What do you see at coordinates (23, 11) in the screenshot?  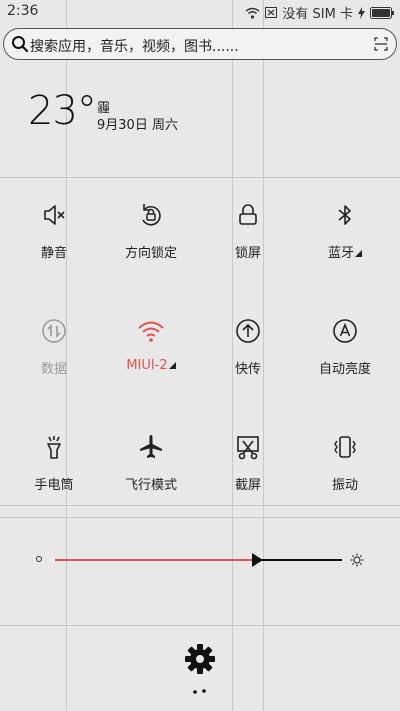 I see `status-time: 2:36` at bounding box center [23, 11].